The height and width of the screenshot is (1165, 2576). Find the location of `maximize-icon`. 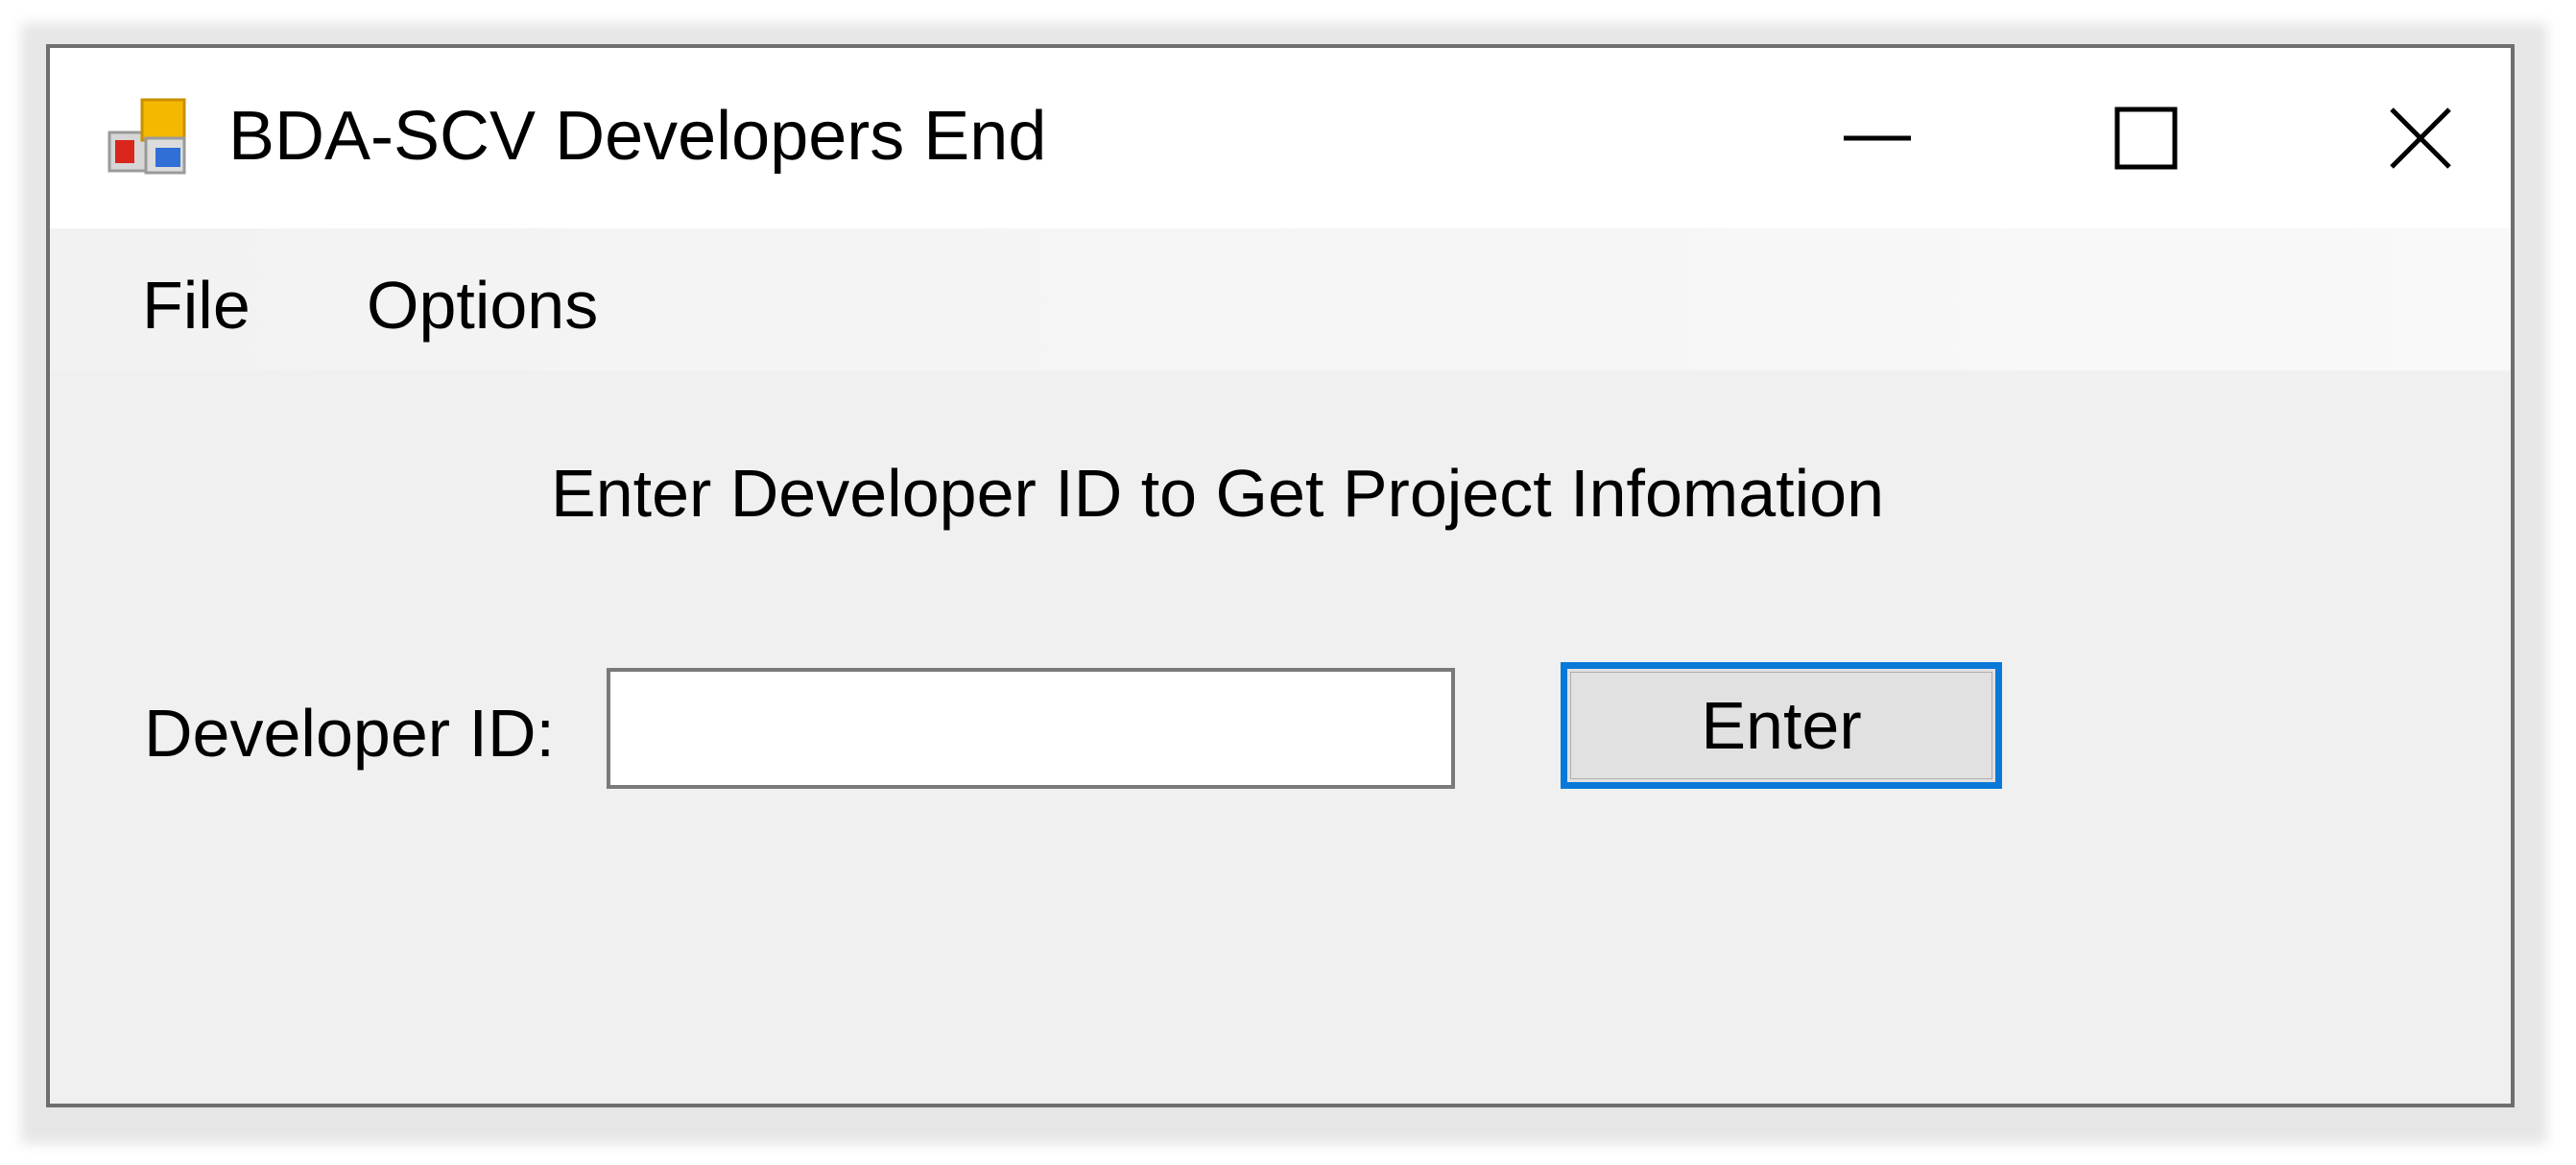

maximize-icon is located at coordinates (2146, 138).